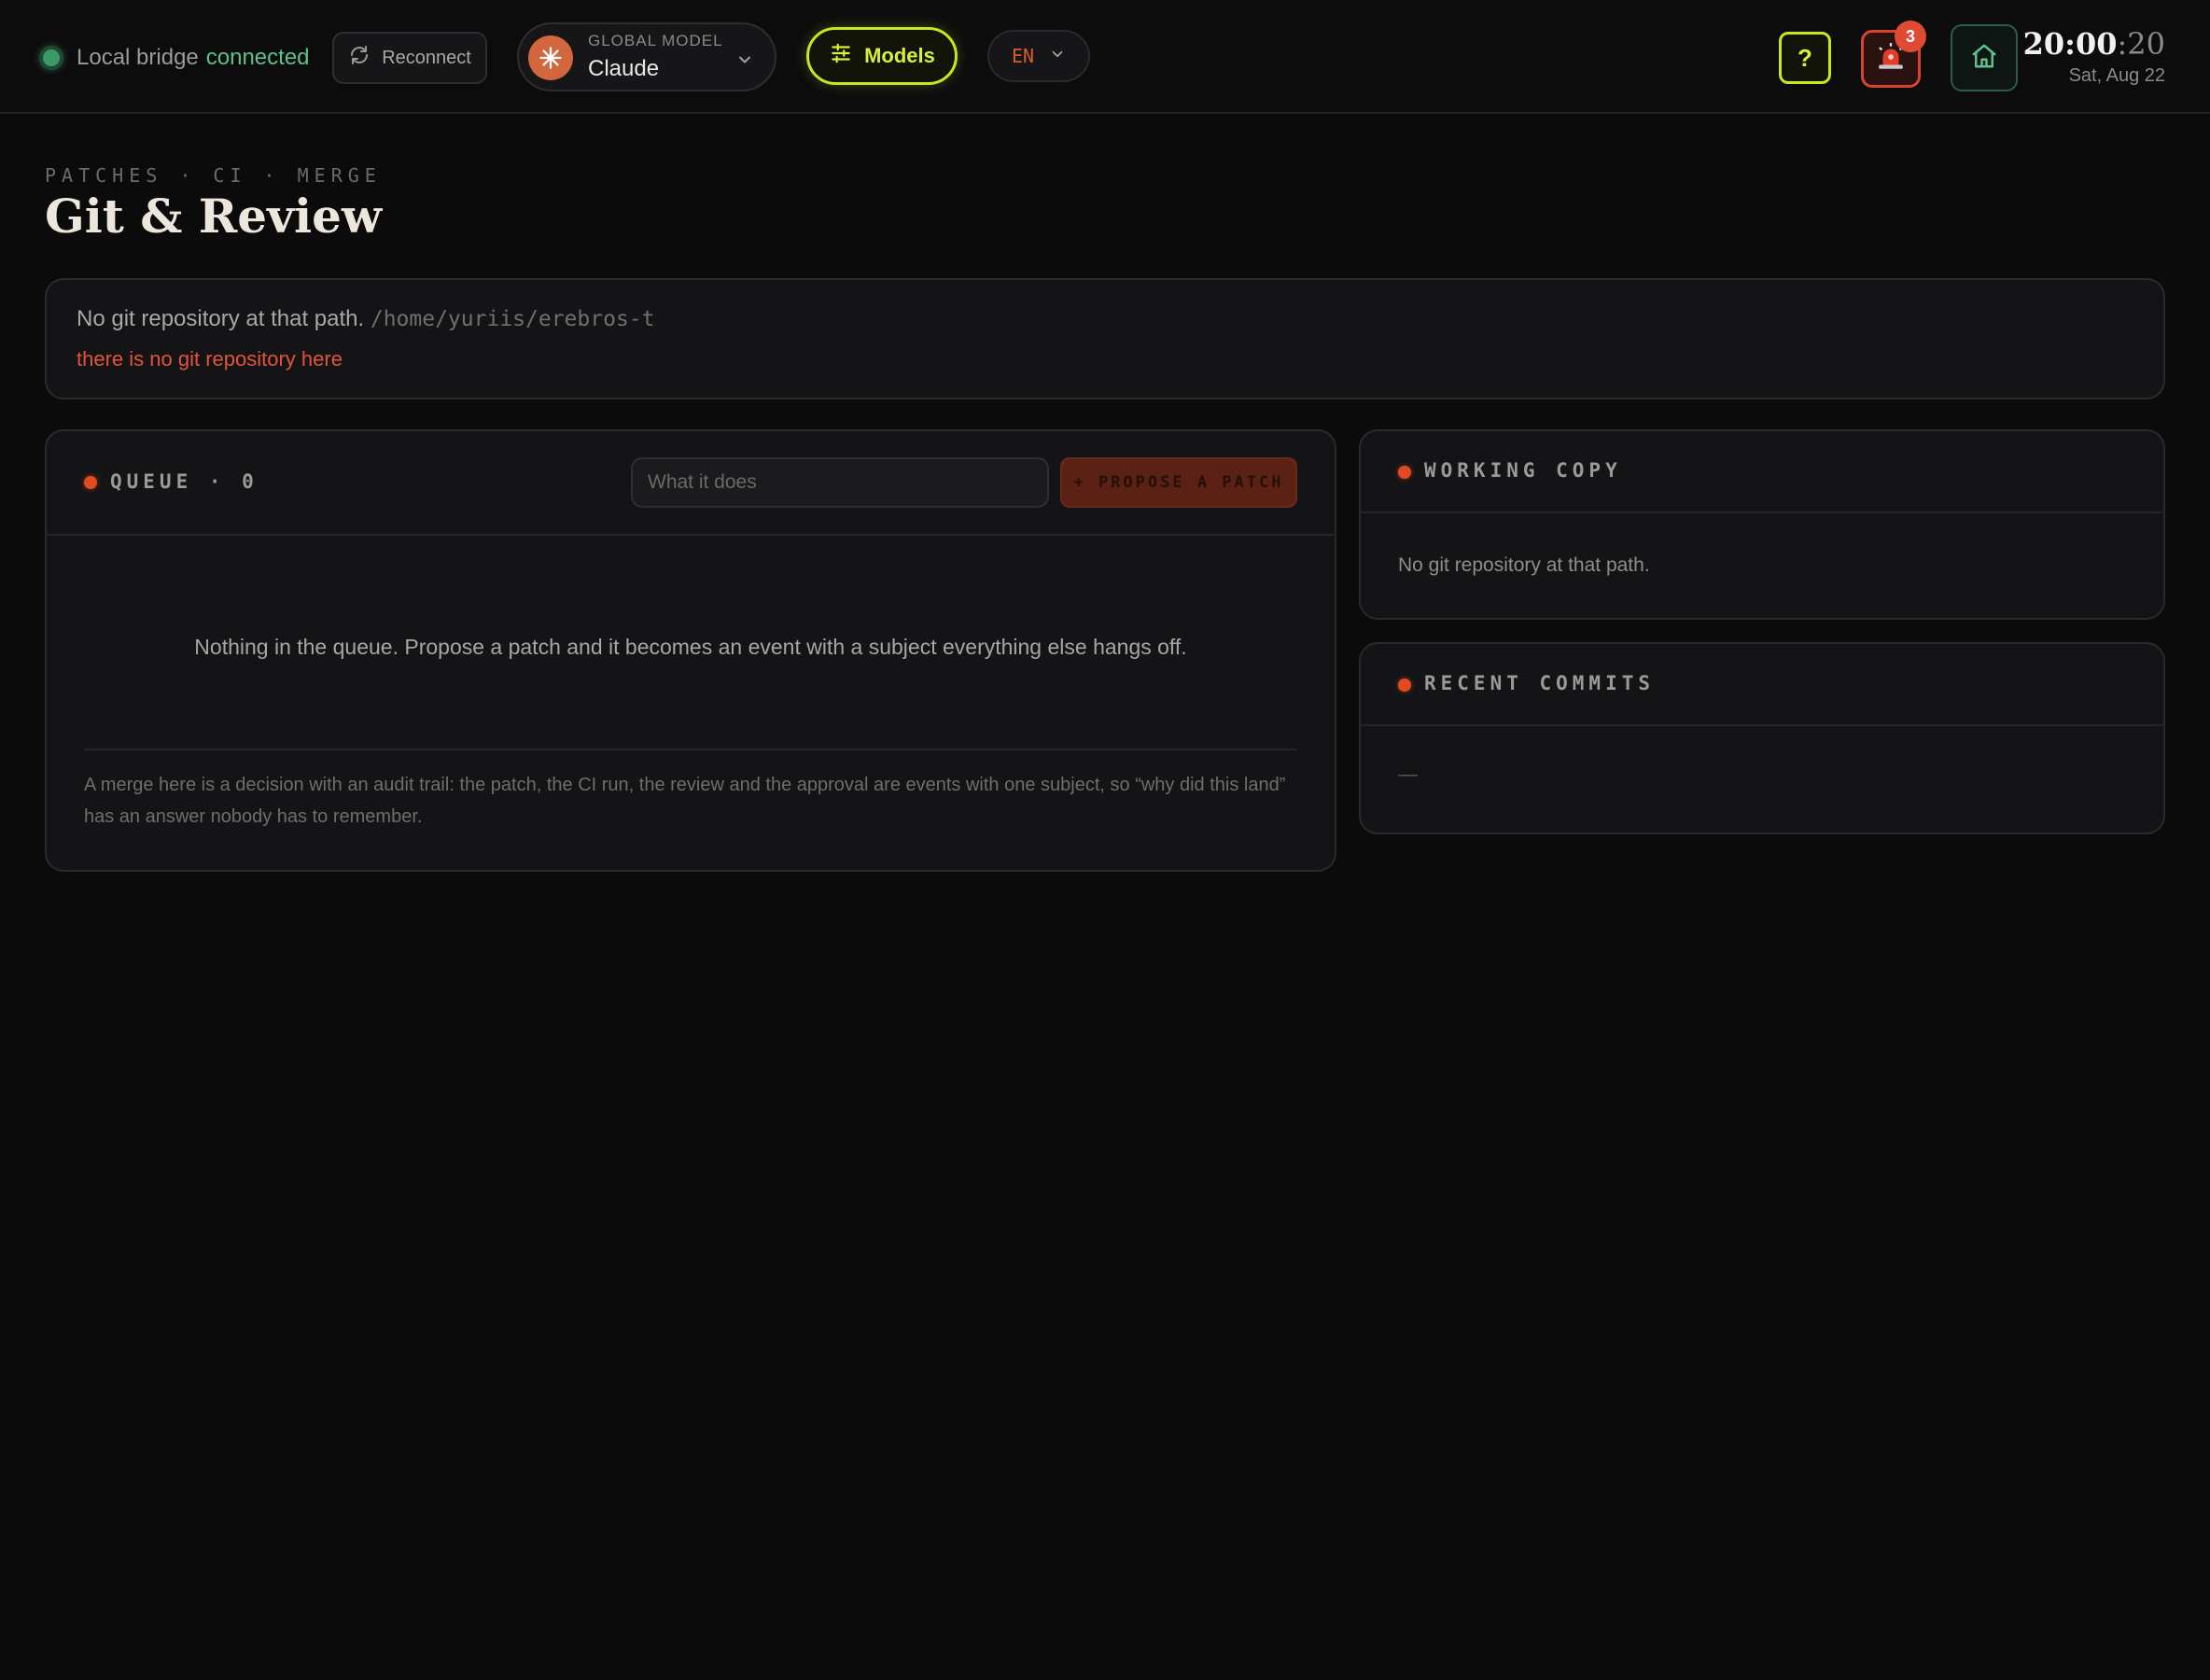 The image size is (2210, 1680). I want to click on models-label: Models, so click(899, 55).